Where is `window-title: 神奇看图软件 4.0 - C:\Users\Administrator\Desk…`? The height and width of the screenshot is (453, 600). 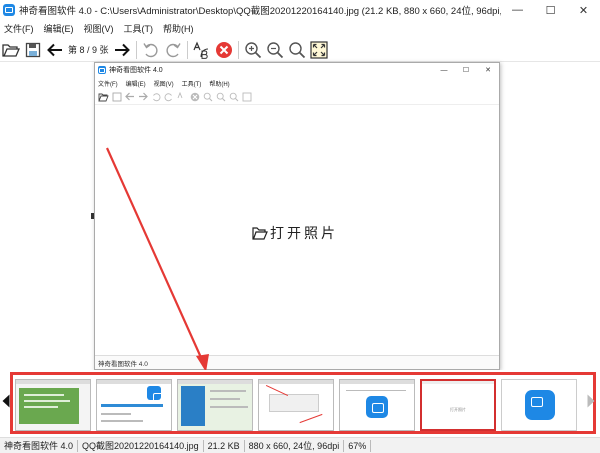
window-title: 神奇看图软件 4.0 - C:\Users\Administrator\Desk… is located at coordinates (260, 11).